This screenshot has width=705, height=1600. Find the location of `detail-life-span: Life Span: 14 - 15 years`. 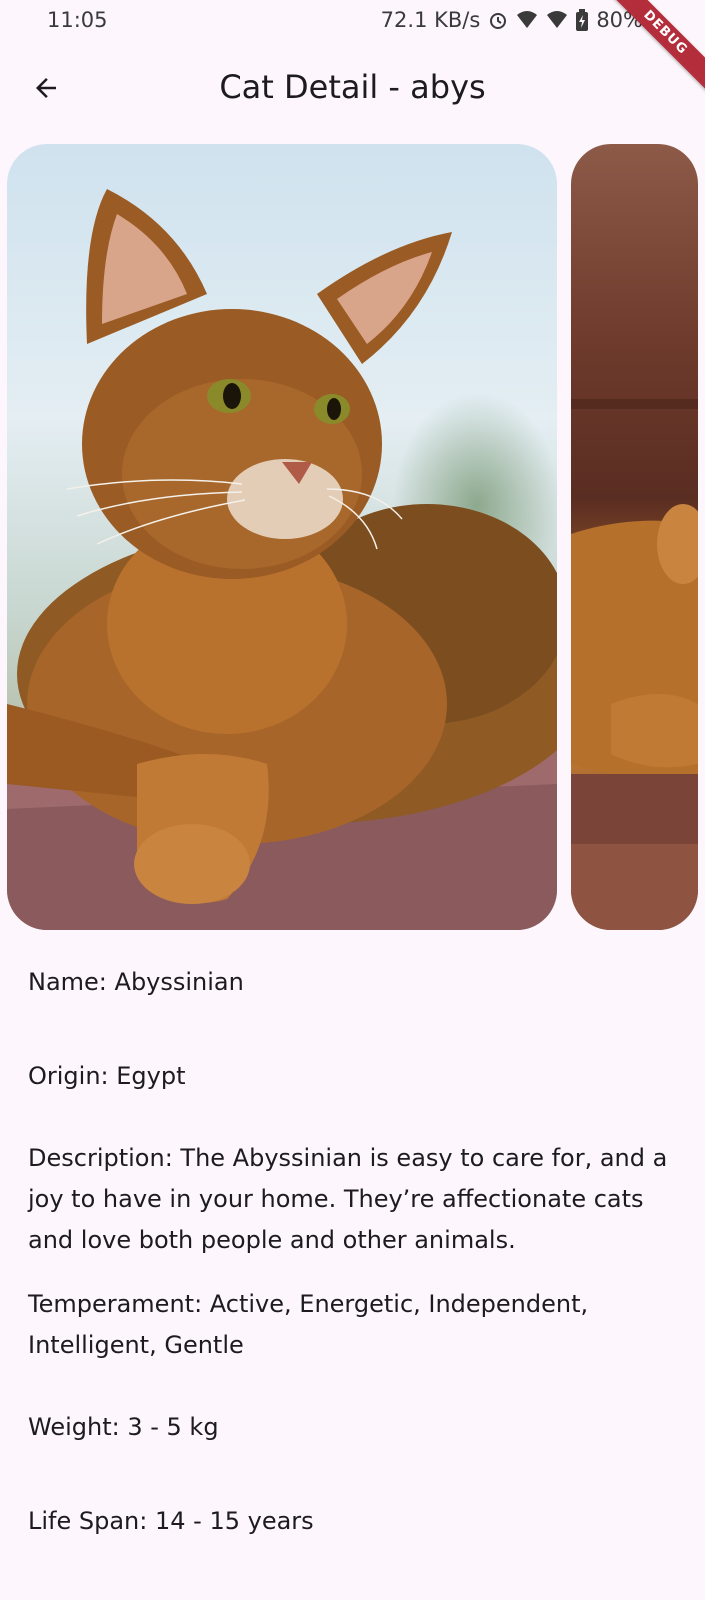

detail-life-span: Life Span: 14 - 15 years is located at coordinates (171, 1521).